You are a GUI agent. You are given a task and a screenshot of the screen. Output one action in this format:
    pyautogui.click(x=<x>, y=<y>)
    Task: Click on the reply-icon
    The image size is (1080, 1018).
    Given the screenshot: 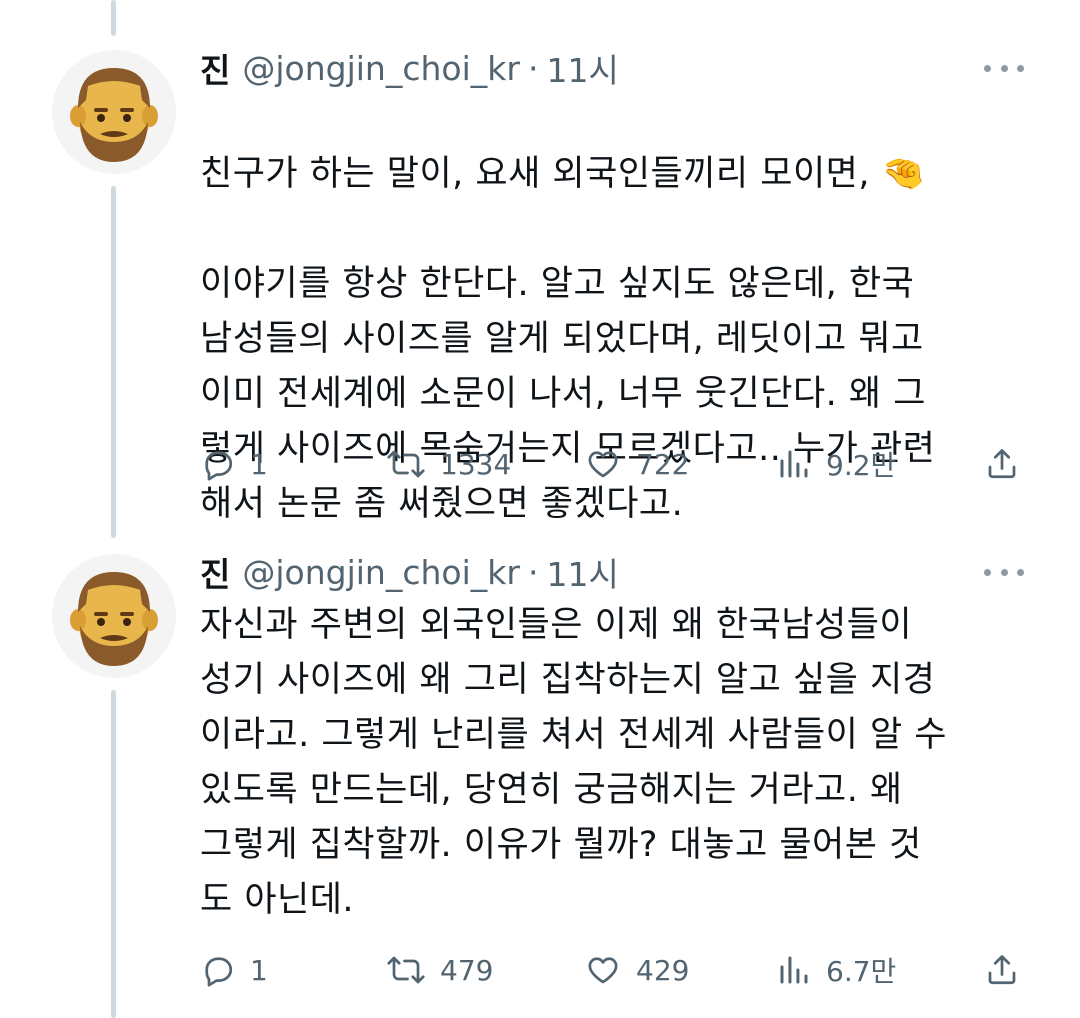 What is the action you would take?
    pyautogui.click(x=219, y=972)
    